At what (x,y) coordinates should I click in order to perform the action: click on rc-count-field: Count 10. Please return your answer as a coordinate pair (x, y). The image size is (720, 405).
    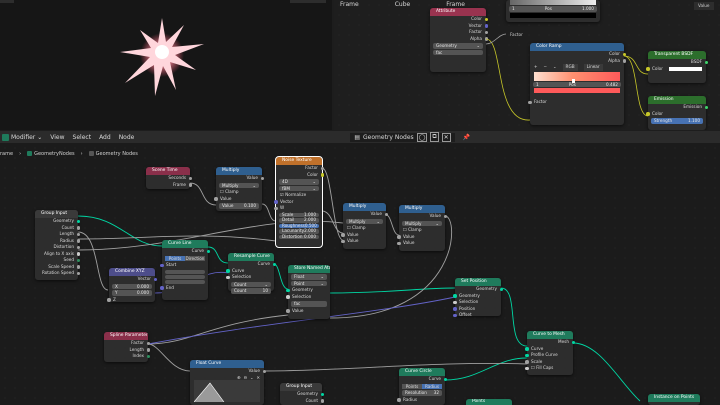
    Looking at the image, I should click on (251, 291).